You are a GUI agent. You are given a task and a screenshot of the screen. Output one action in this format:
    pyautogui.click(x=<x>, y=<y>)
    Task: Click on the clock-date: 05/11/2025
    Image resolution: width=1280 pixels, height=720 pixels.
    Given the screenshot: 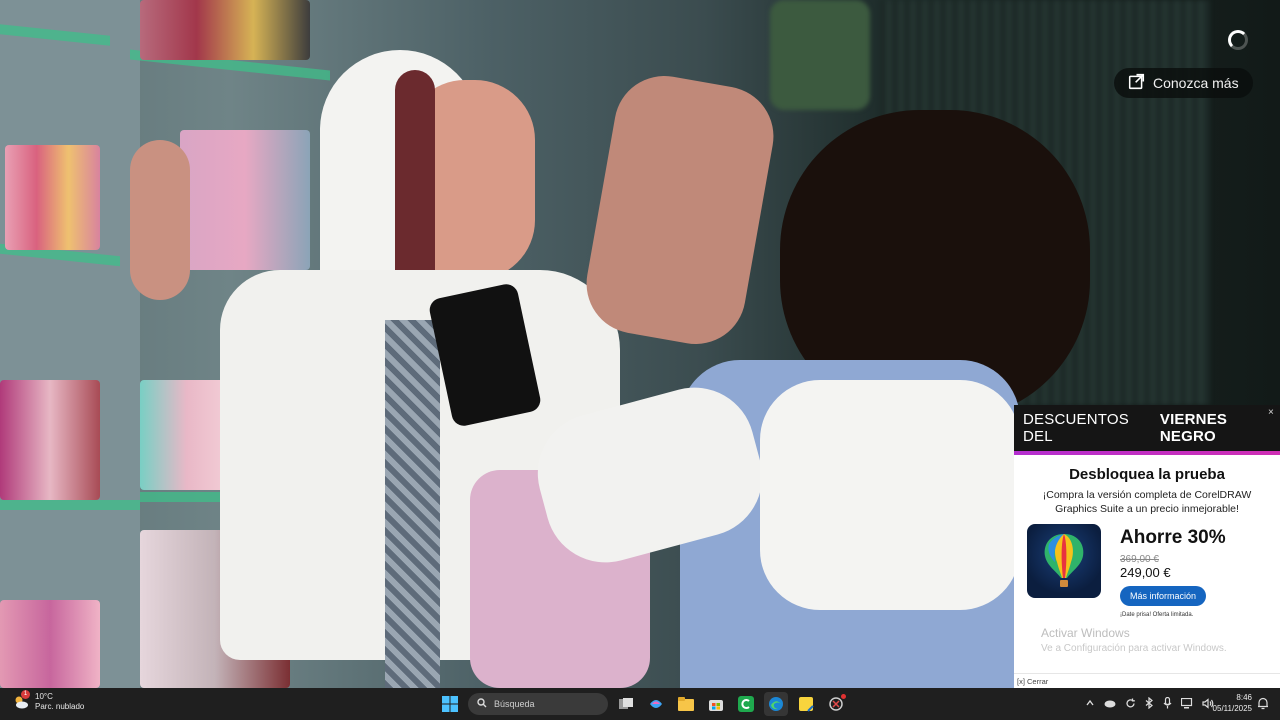 What is the action you would take?
    pyautogui.click(x=1232, y=708)
    